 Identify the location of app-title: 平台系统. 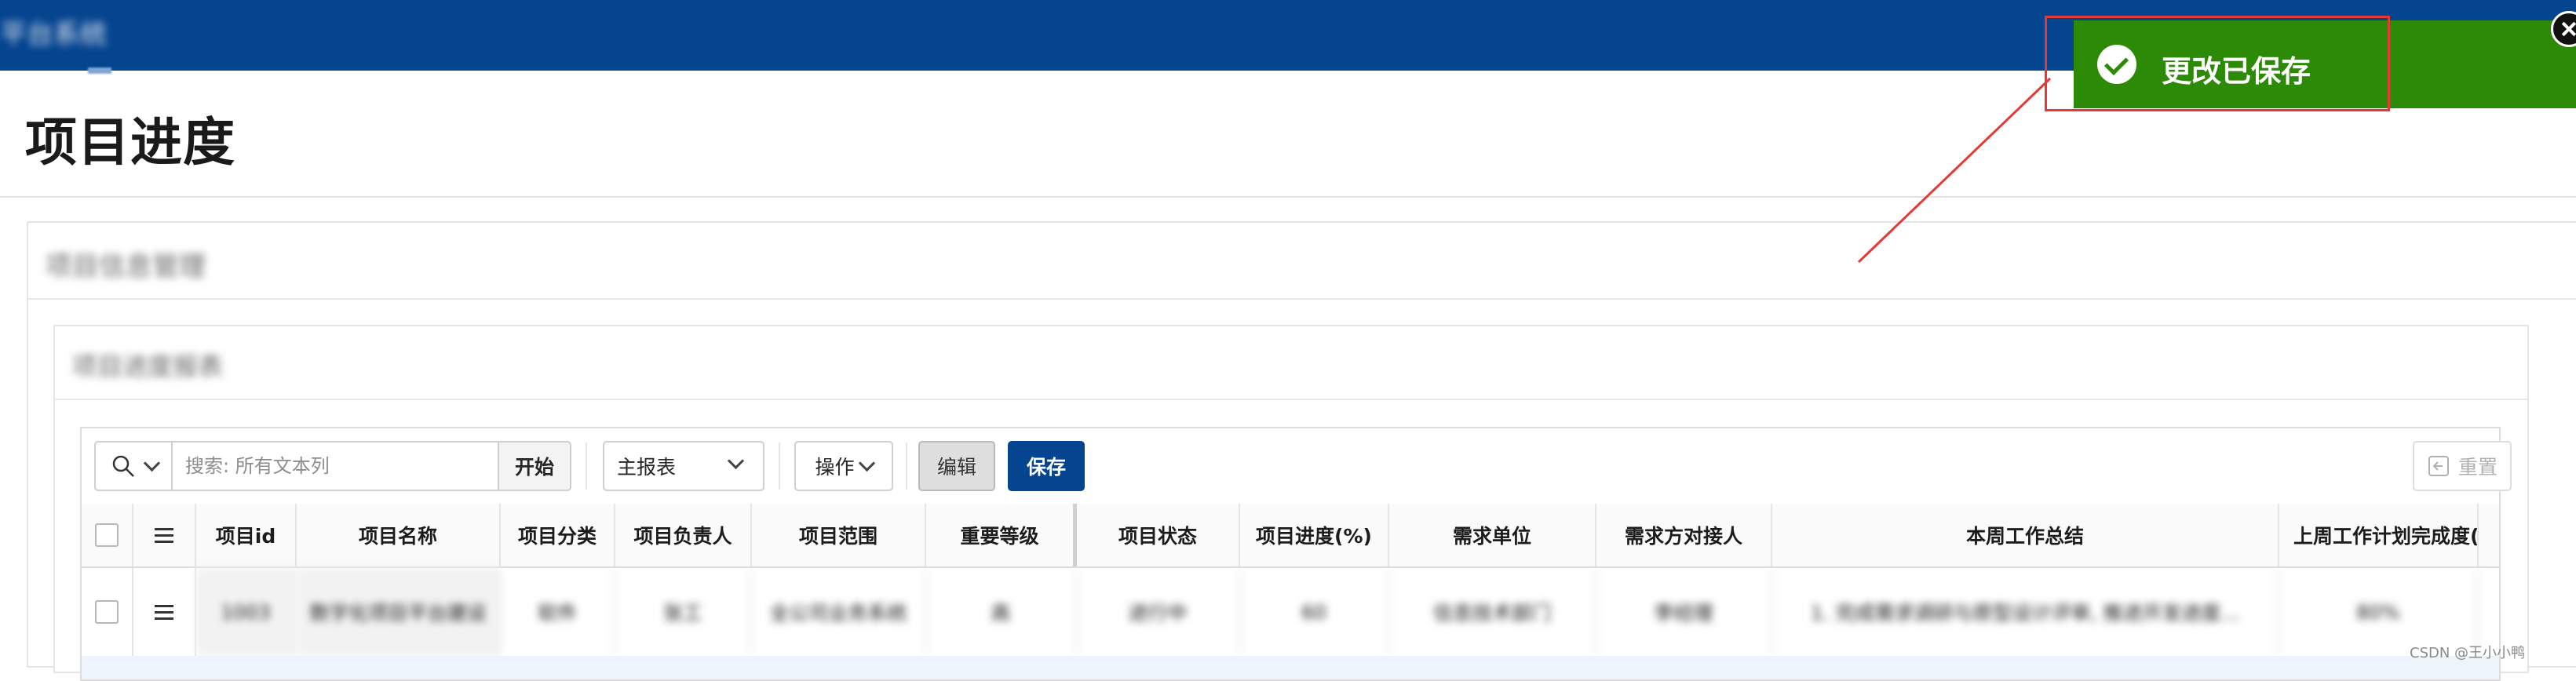
(53, 32).